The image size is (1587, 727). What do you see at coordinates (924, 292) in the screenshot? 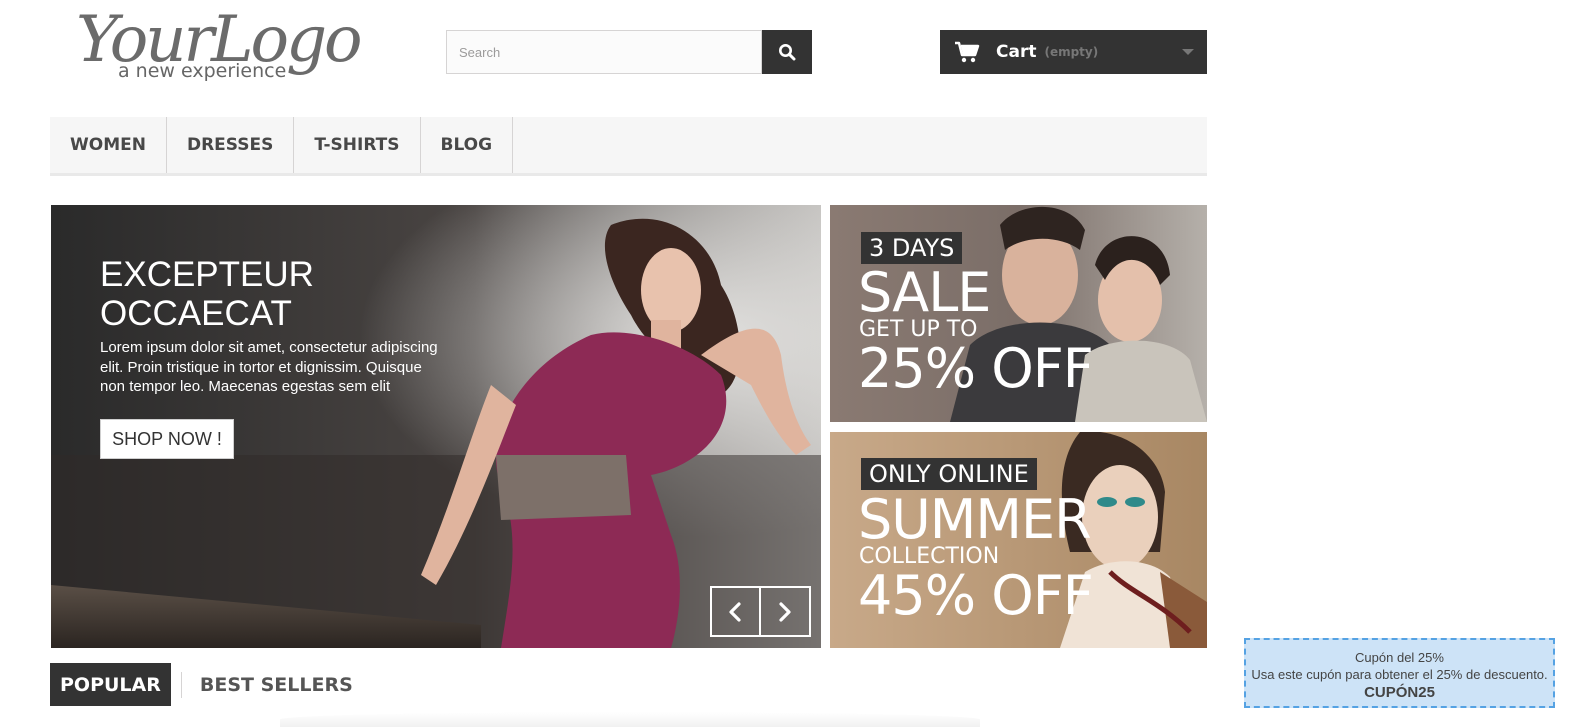
I see `banner-headline: SALE` at bounding box center [924, 292].